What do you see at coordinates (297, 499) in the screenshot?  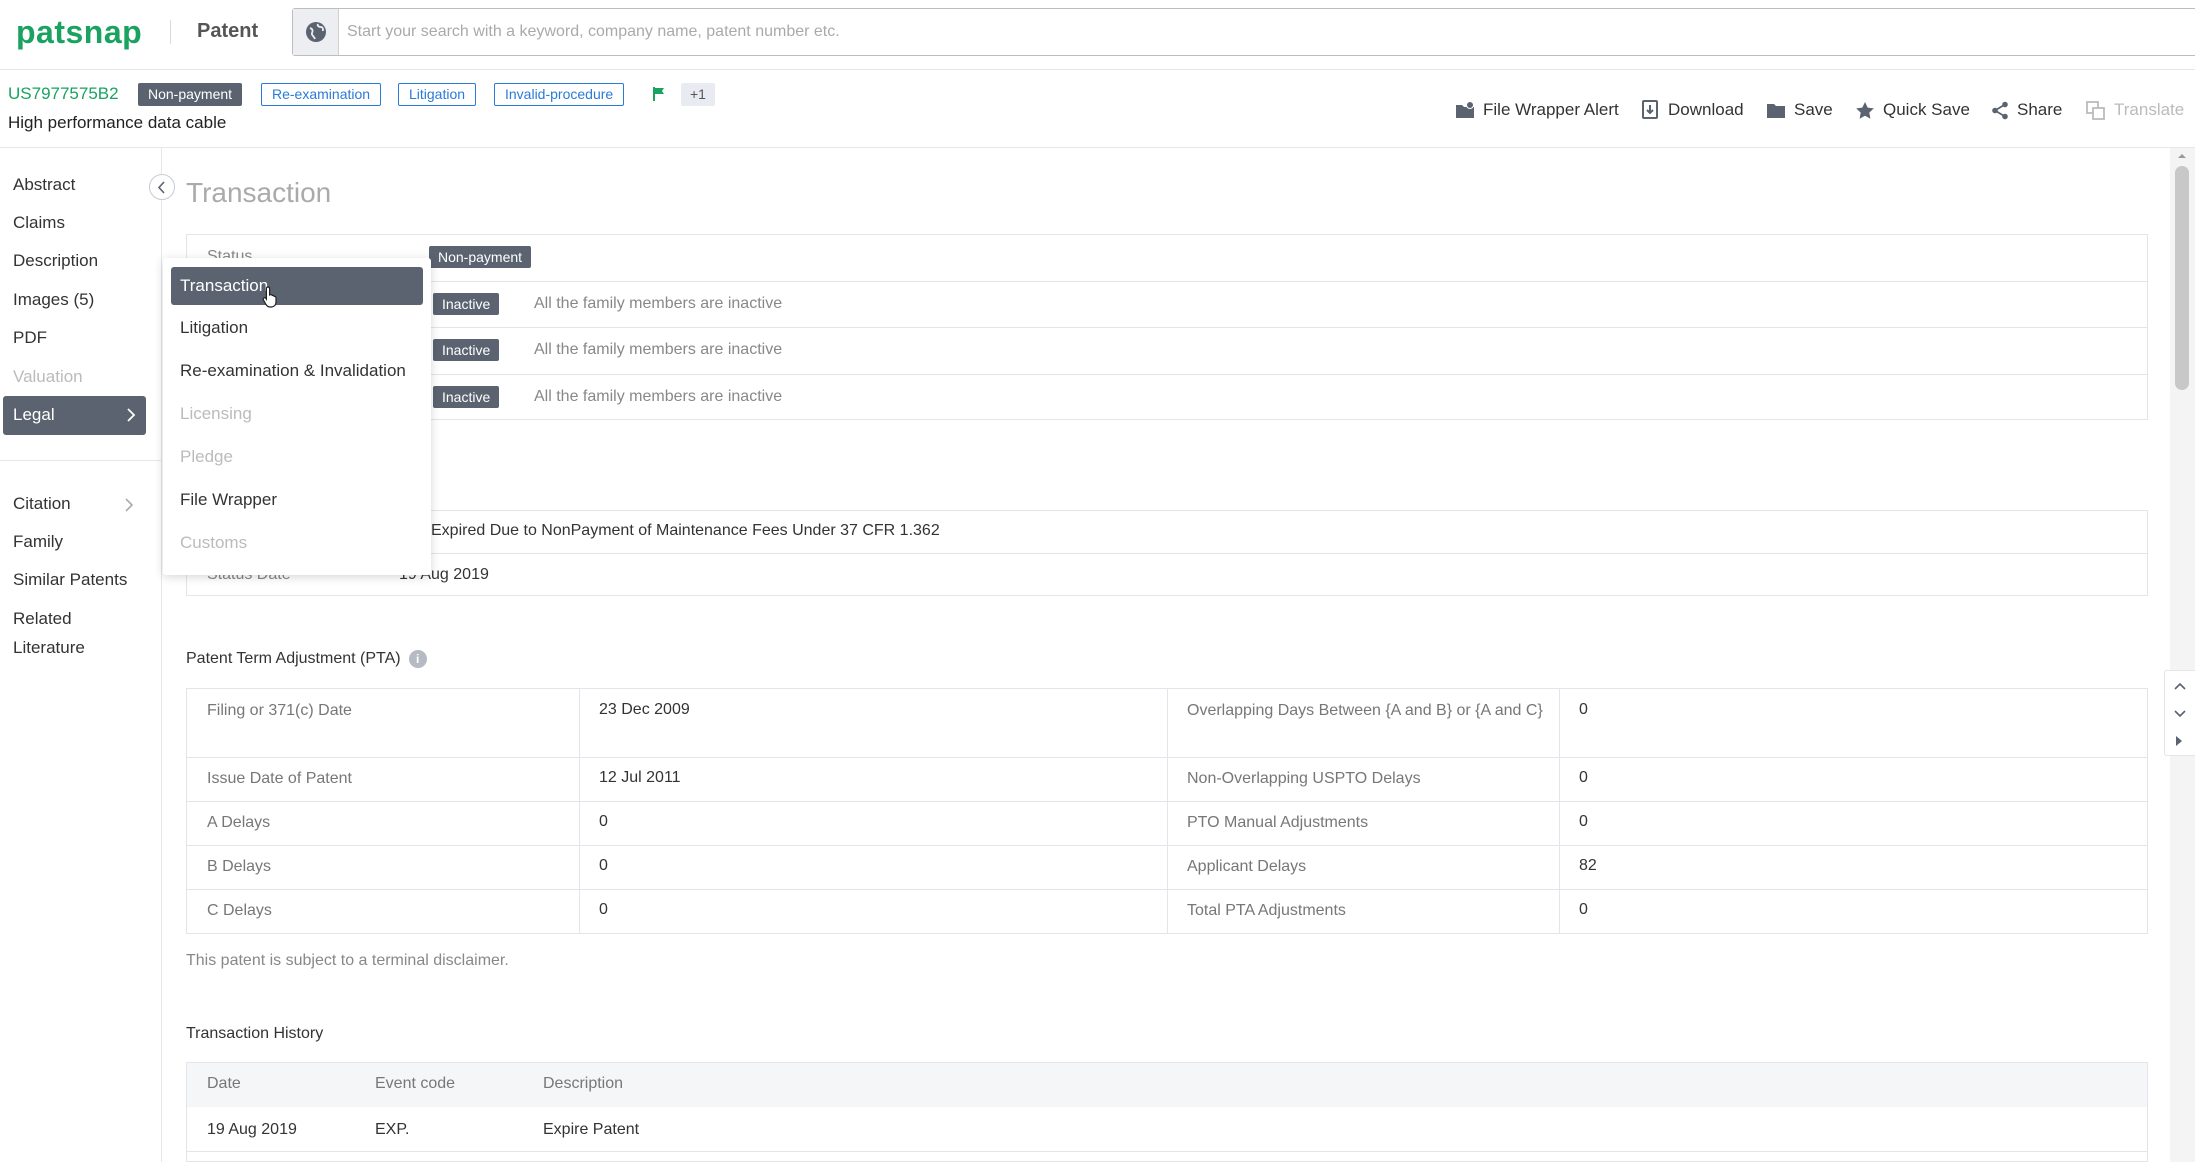 I see `menu-item-file-wrapper: File Wrapper` at bounding box center [297, 499].